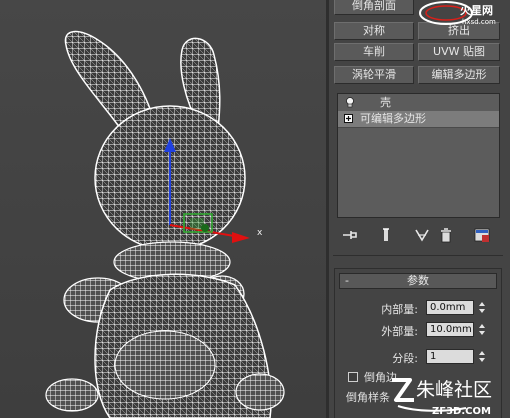  What do you see at coordinates (418, 103) in the screenshot?
I see `stack-item-shell: 壳` at bounding box center [418, 103].